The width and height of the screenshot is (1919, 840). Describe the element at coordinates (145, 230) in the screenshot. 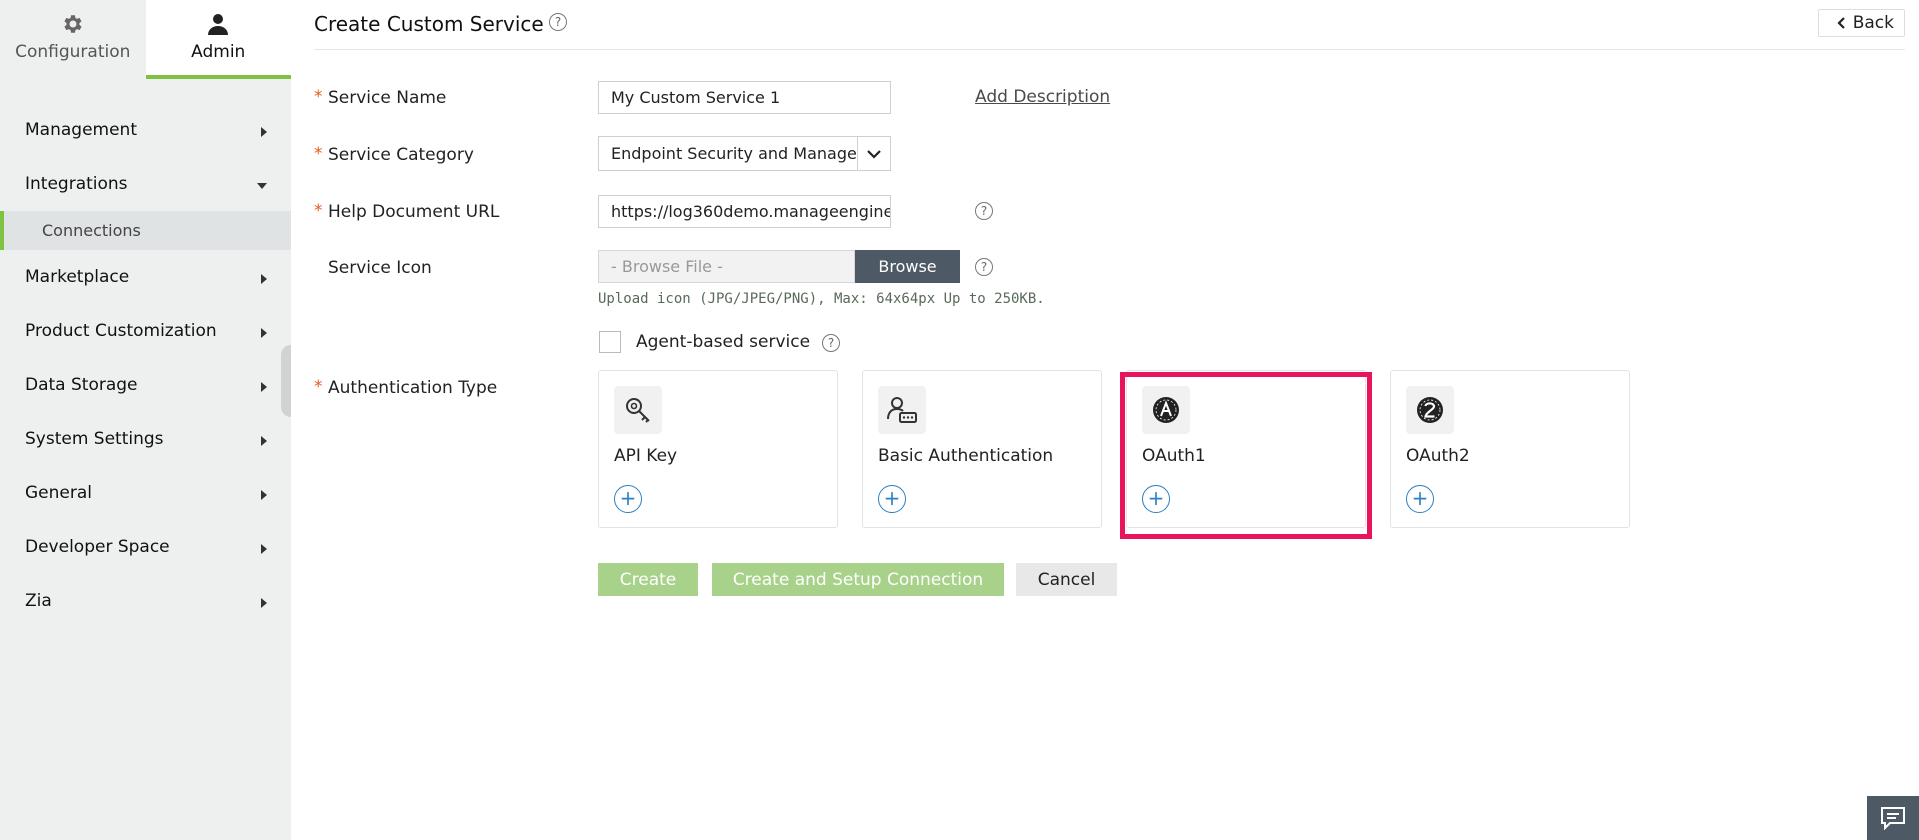

I see `sidebar-subitem-connections: Connections` at that location.